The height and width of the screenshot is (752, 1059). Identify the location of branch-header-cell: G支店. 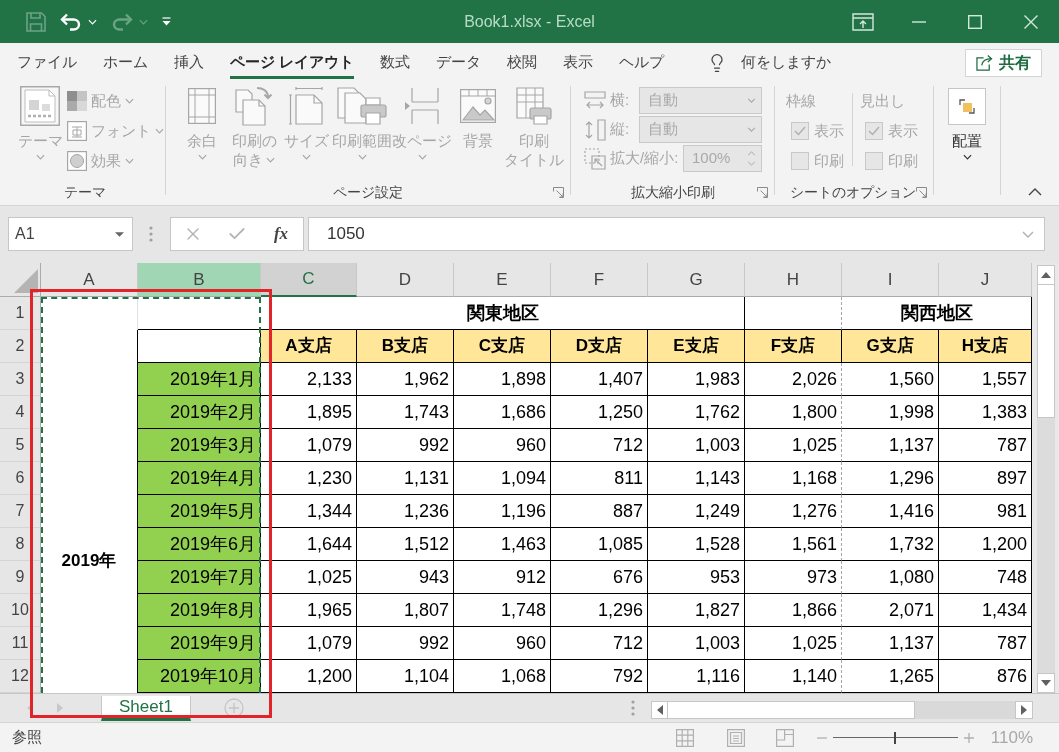
(890, 346).